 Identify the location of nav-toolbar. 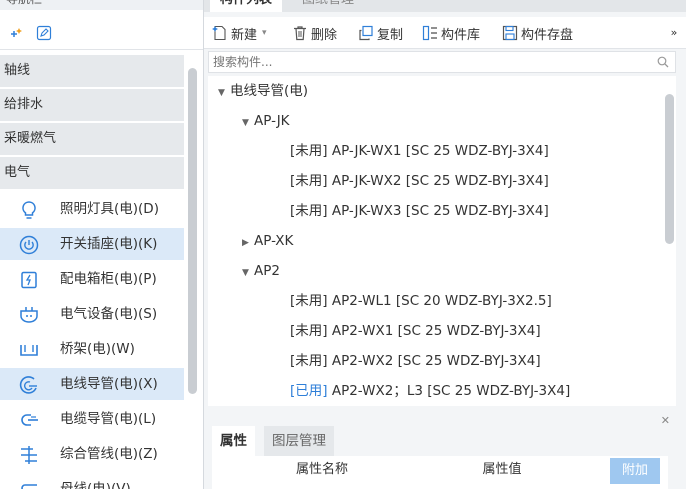
(101, 33).